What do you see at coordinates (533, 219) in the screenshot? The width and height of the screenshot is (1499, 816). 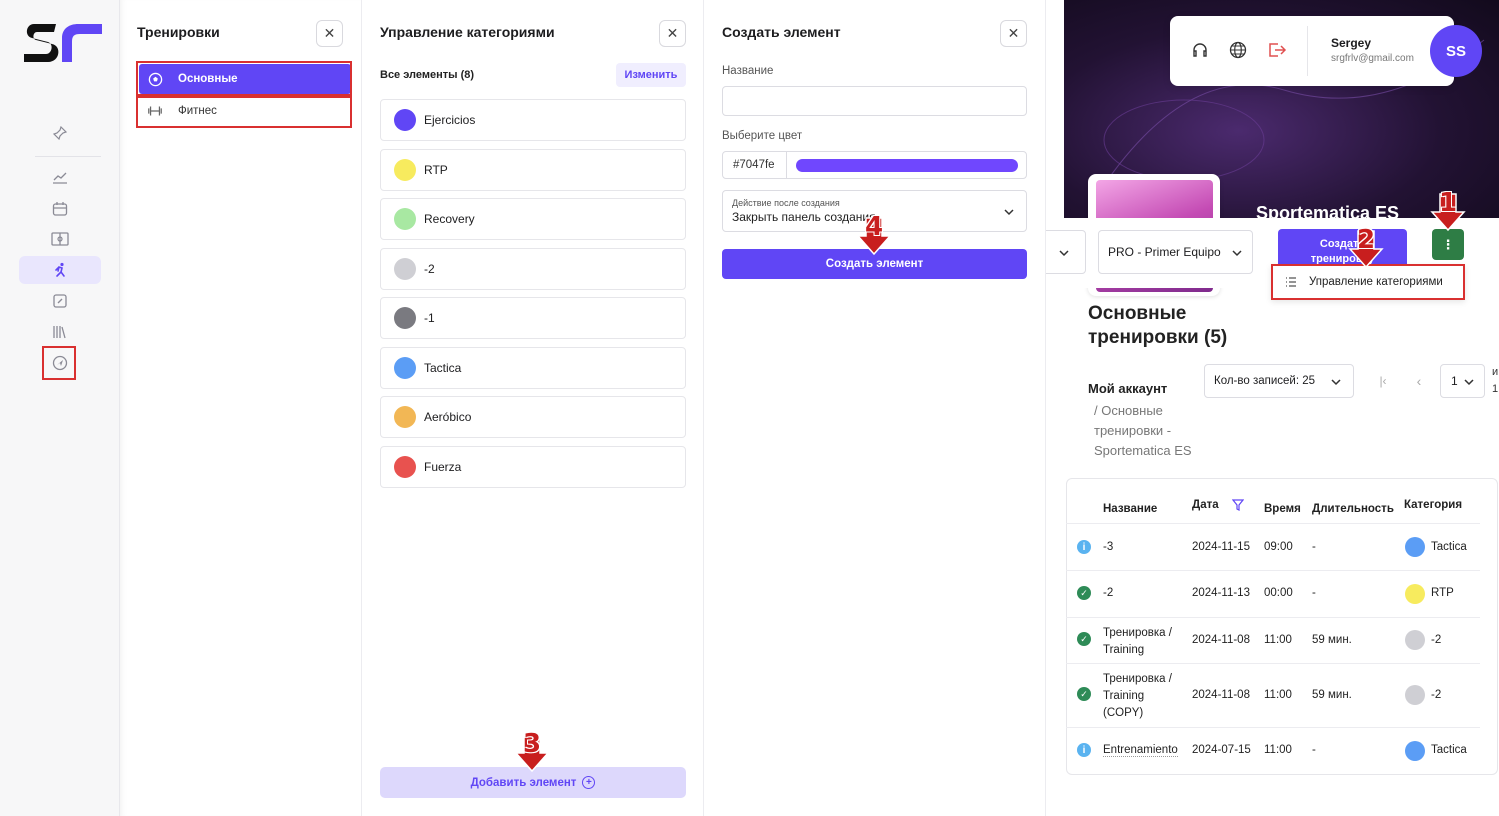 I see `category-item: Recovery` at bounding box center [533, 219].